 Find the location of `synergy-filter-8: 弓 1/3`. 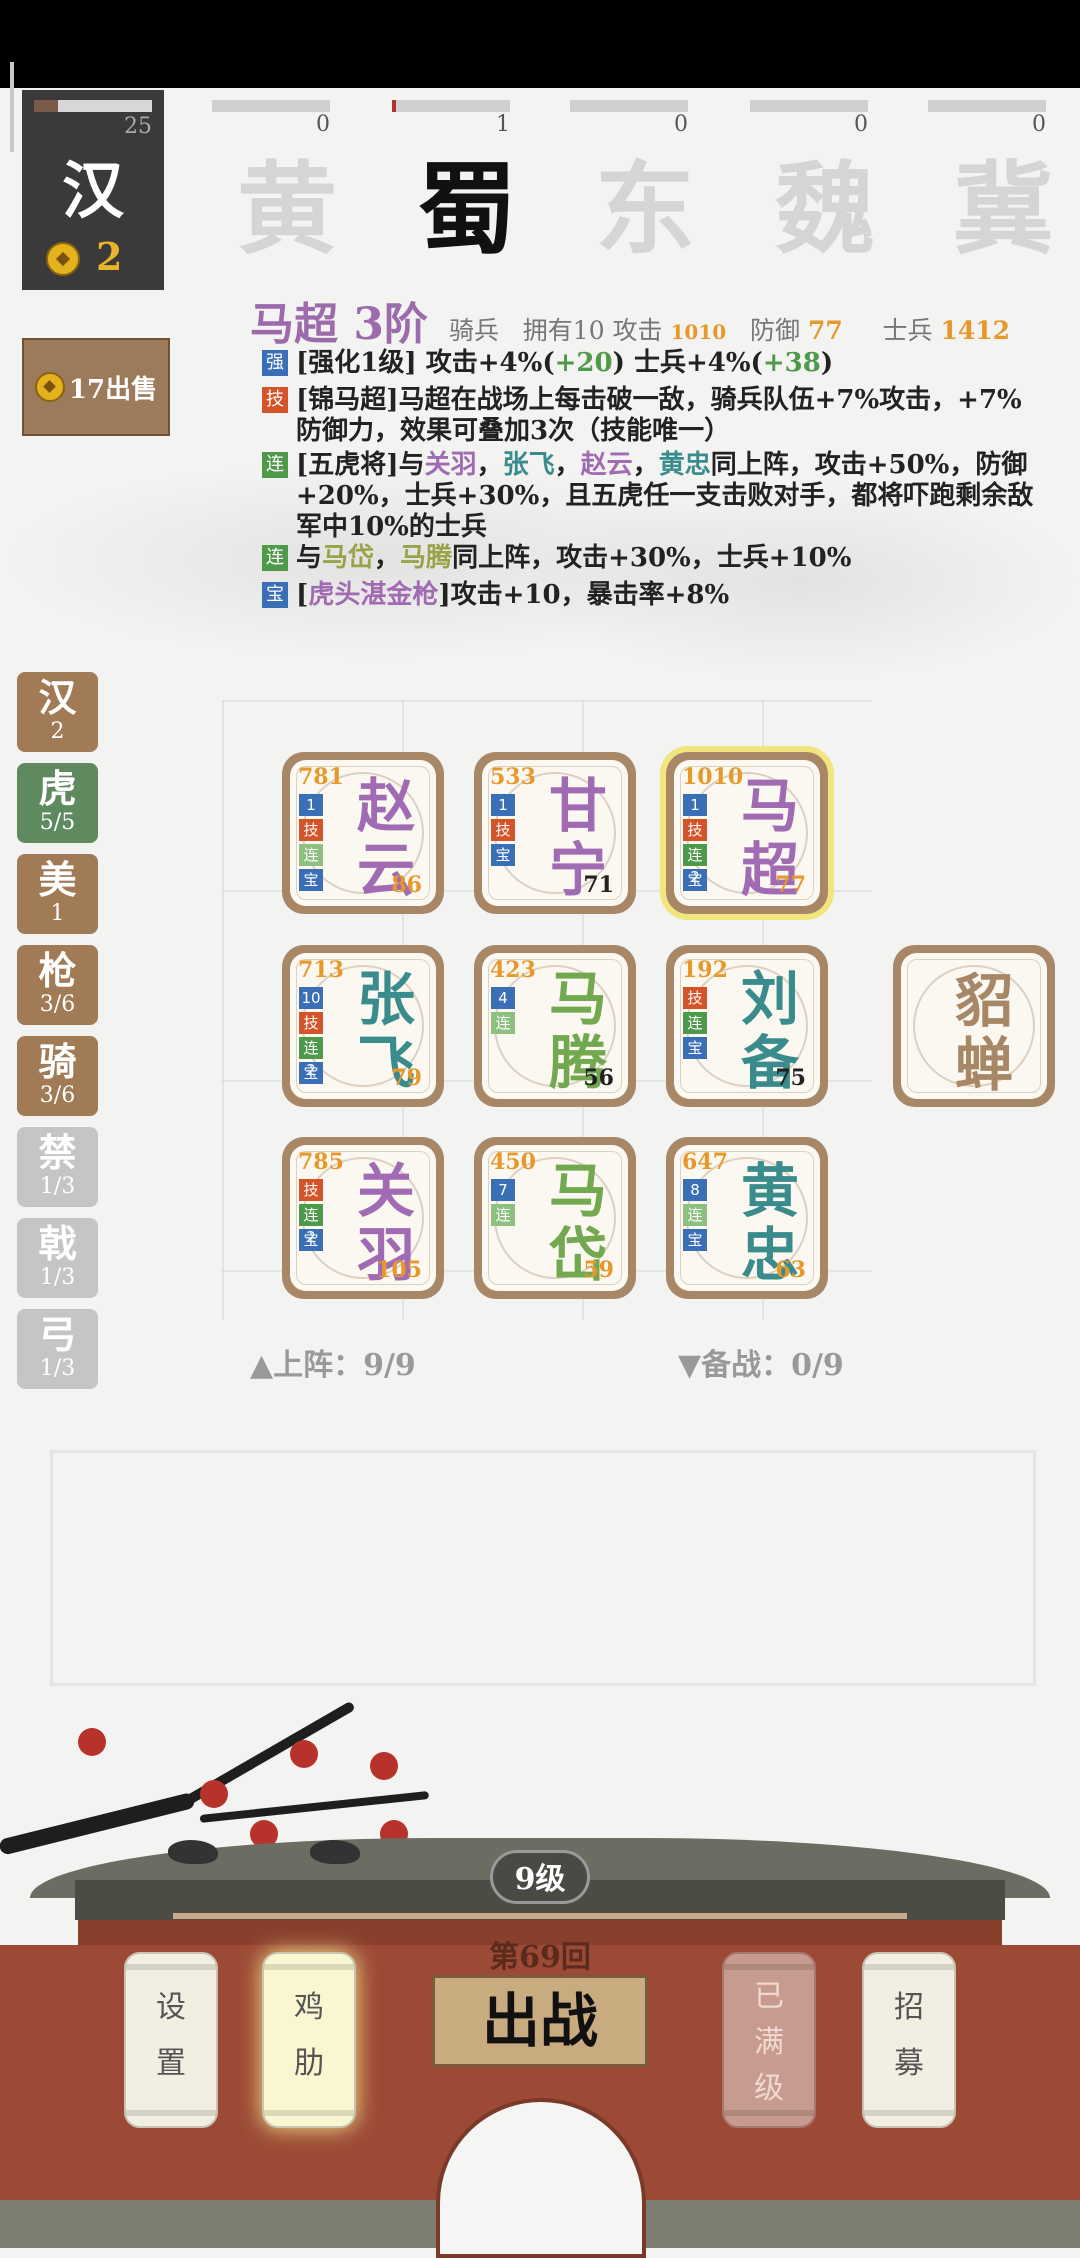

synergy-filter-8: 弓 1/3 is located at coordinates (57, 1349).